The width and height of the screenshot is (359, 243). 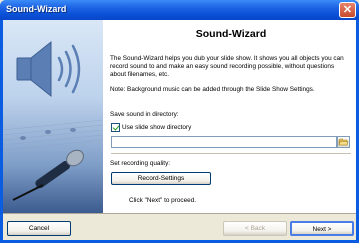 What do you see at coordinates (156, 127) in the screenshot?
I see `use-slideshow-directory-label: Use slide show directory` at bounding box center [156, 127].